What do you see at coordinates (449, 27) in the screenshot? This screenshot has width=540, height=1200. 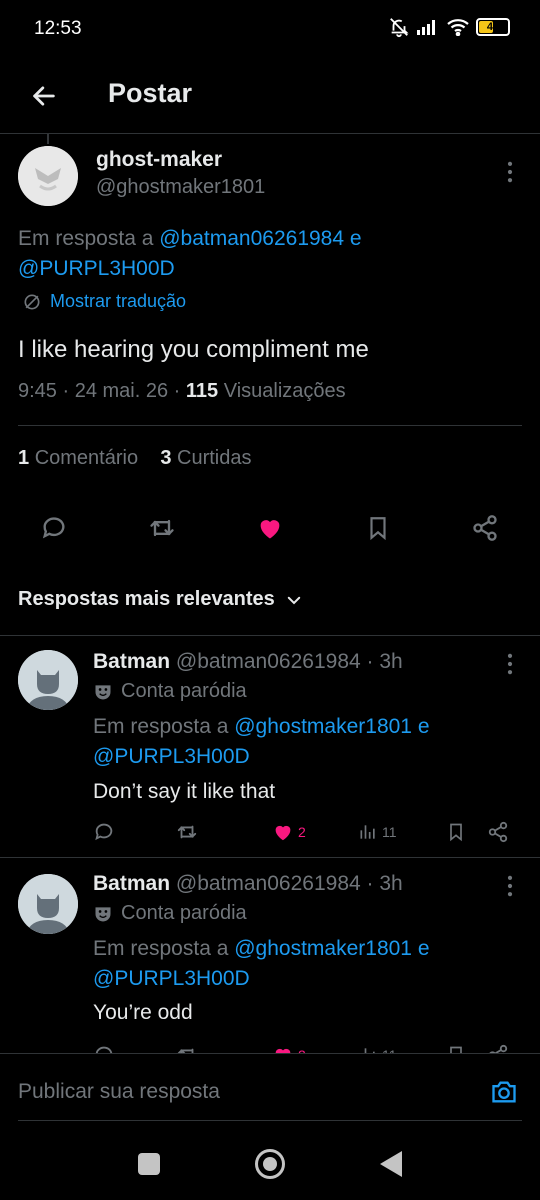 I see `status-icons: 46` at bounding box center [449, 27].